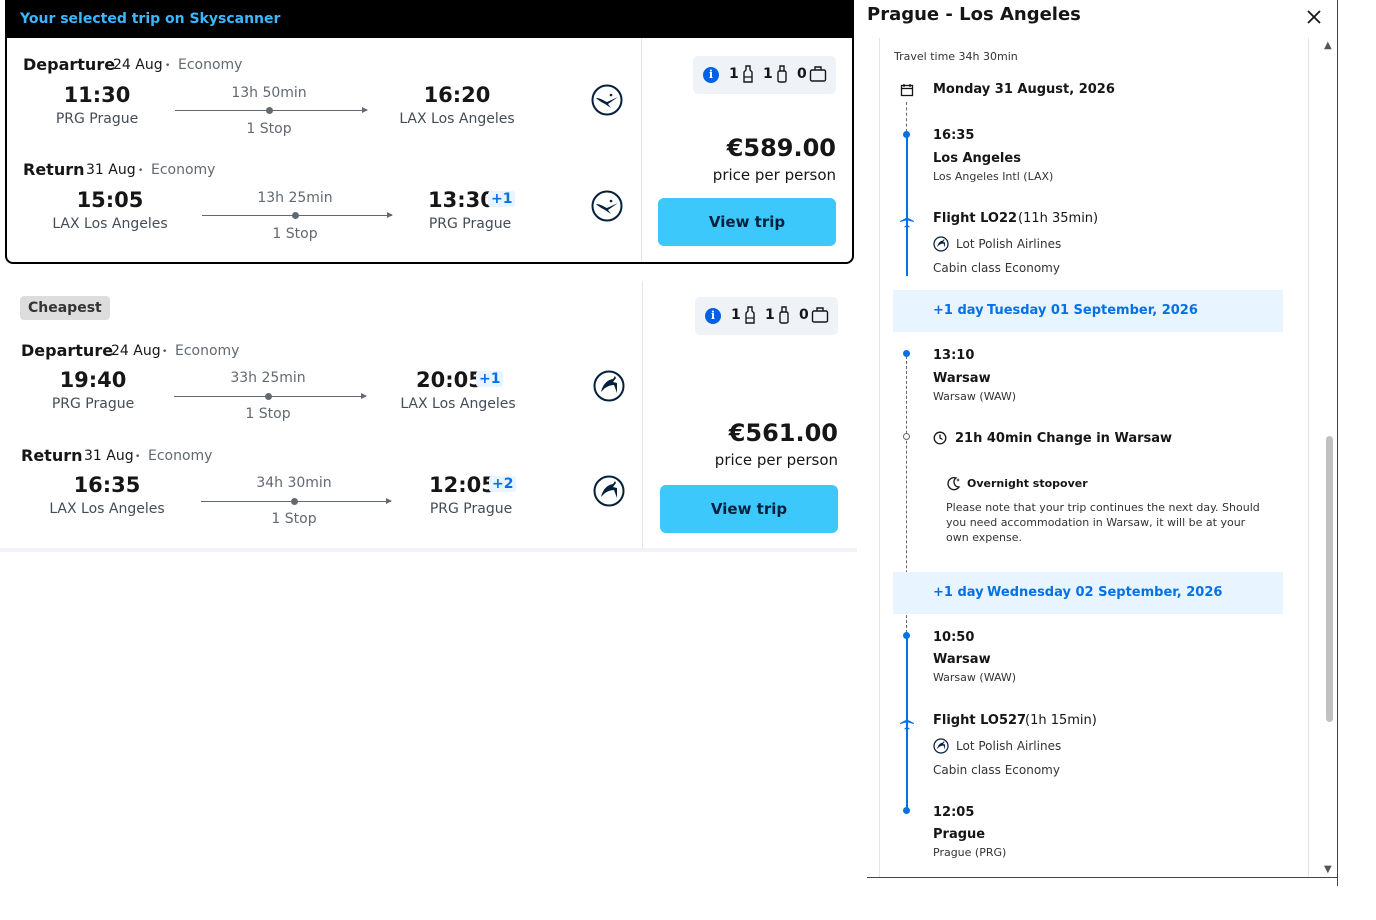  What do you see at coordinates (1314, 17) in the screenshot?
I see `close-icon` at bounding box center [1314, 17].